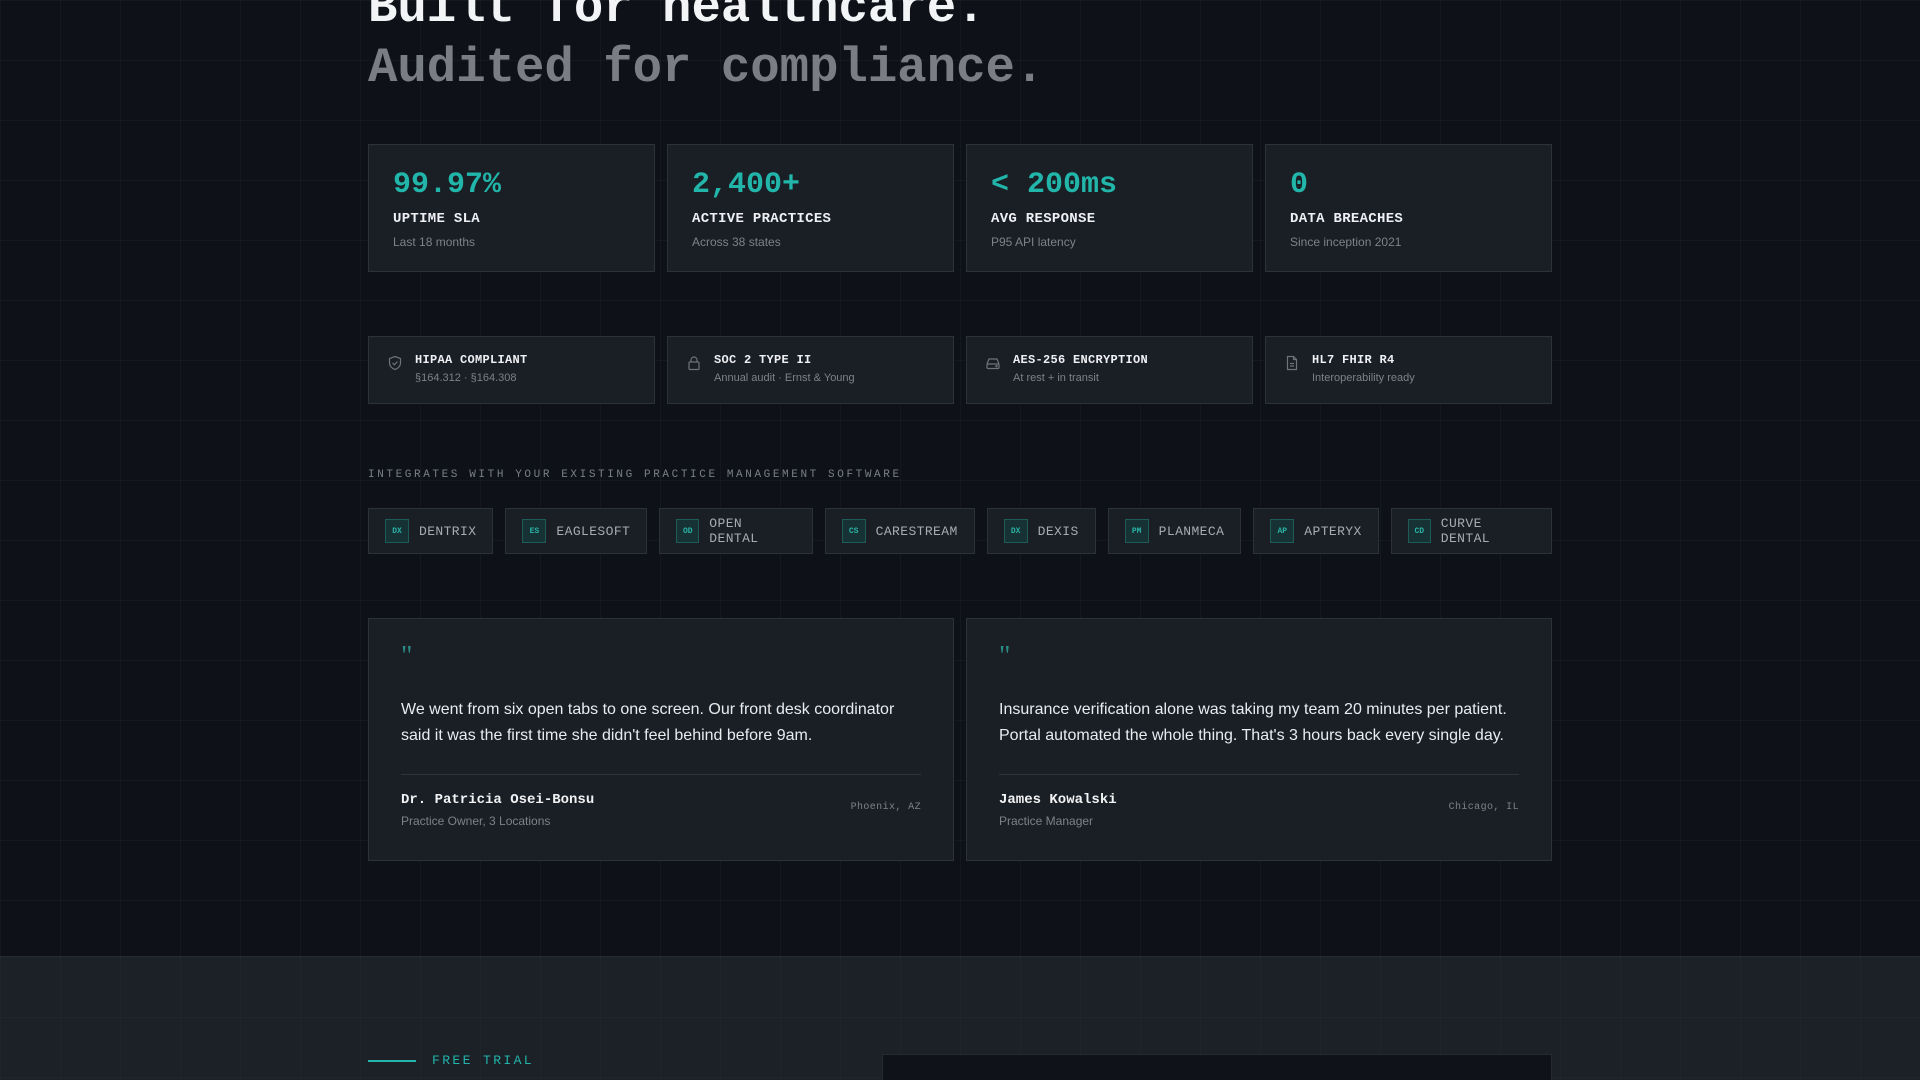 Image resolution: width=1920 pixels, height=1080 pixels. Describe the element at coordinates (1353, 360) in the screenshot. I see `compliance-title: HL7 FHIR R4` at that location.